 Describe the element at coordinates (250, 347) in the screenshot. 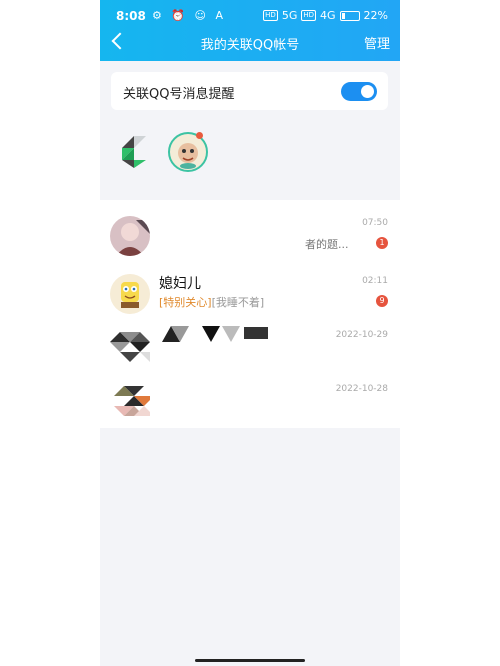

I see `chat-row: 2022-10-29` at that location.